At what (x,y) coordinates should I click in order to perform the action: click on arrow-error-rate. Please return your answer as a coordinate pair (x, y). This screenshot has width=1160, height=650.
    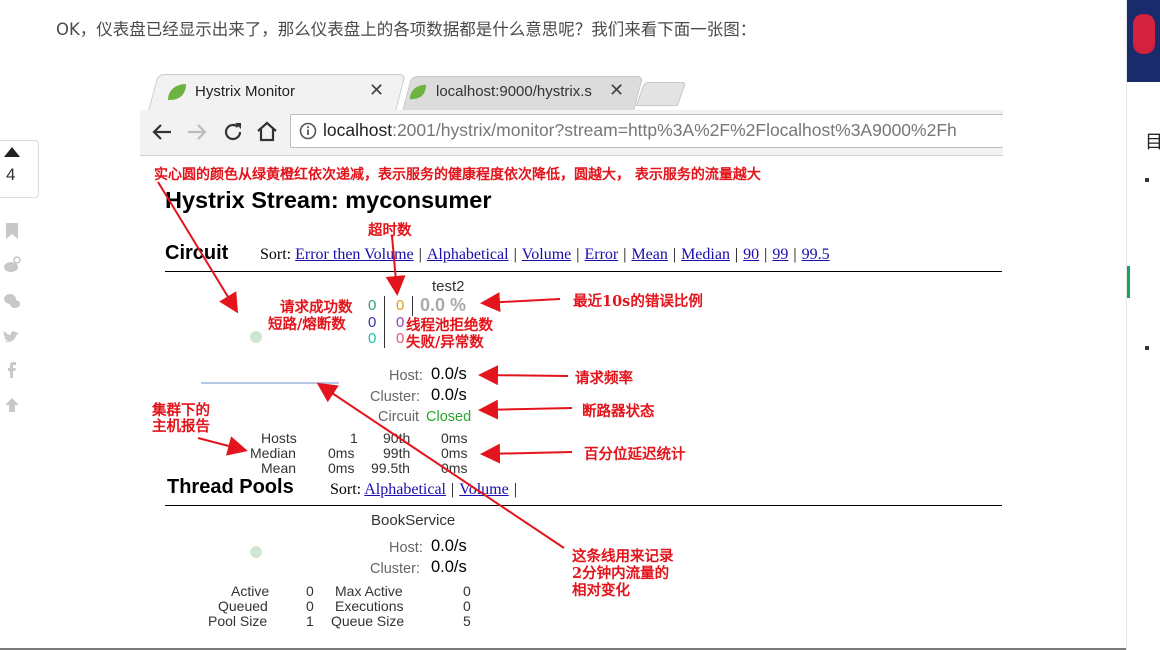
    Looking at the image, I should click on (520, 302).